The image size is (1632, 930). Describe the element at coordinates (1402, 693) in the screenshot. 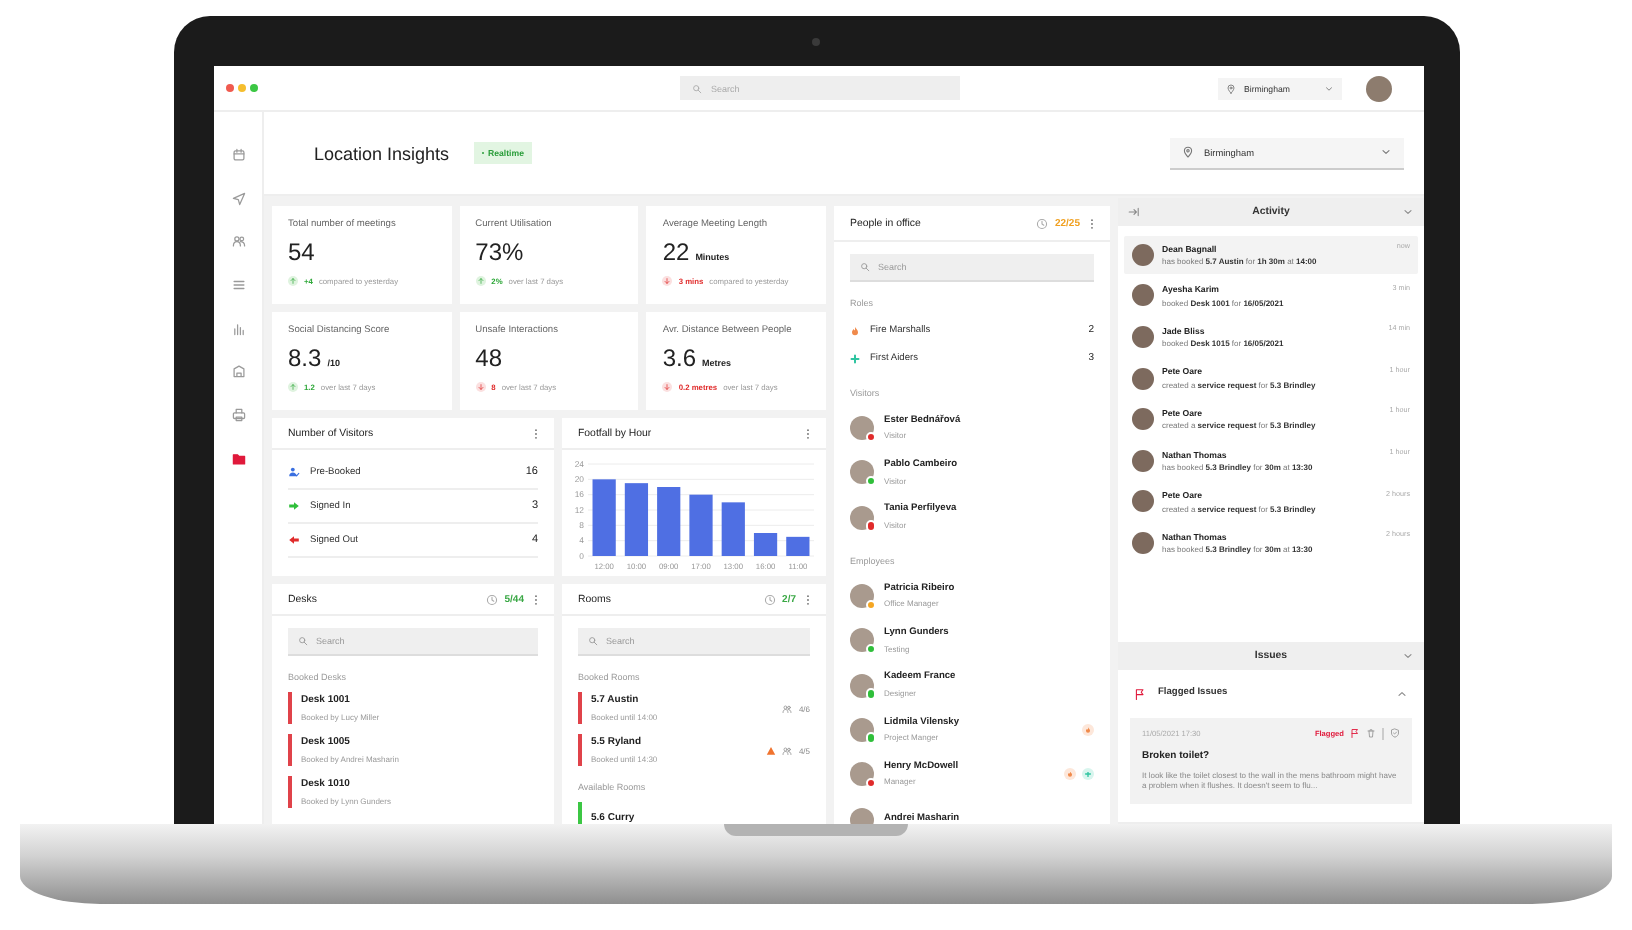

I see `chevron-up-icon` at that location.